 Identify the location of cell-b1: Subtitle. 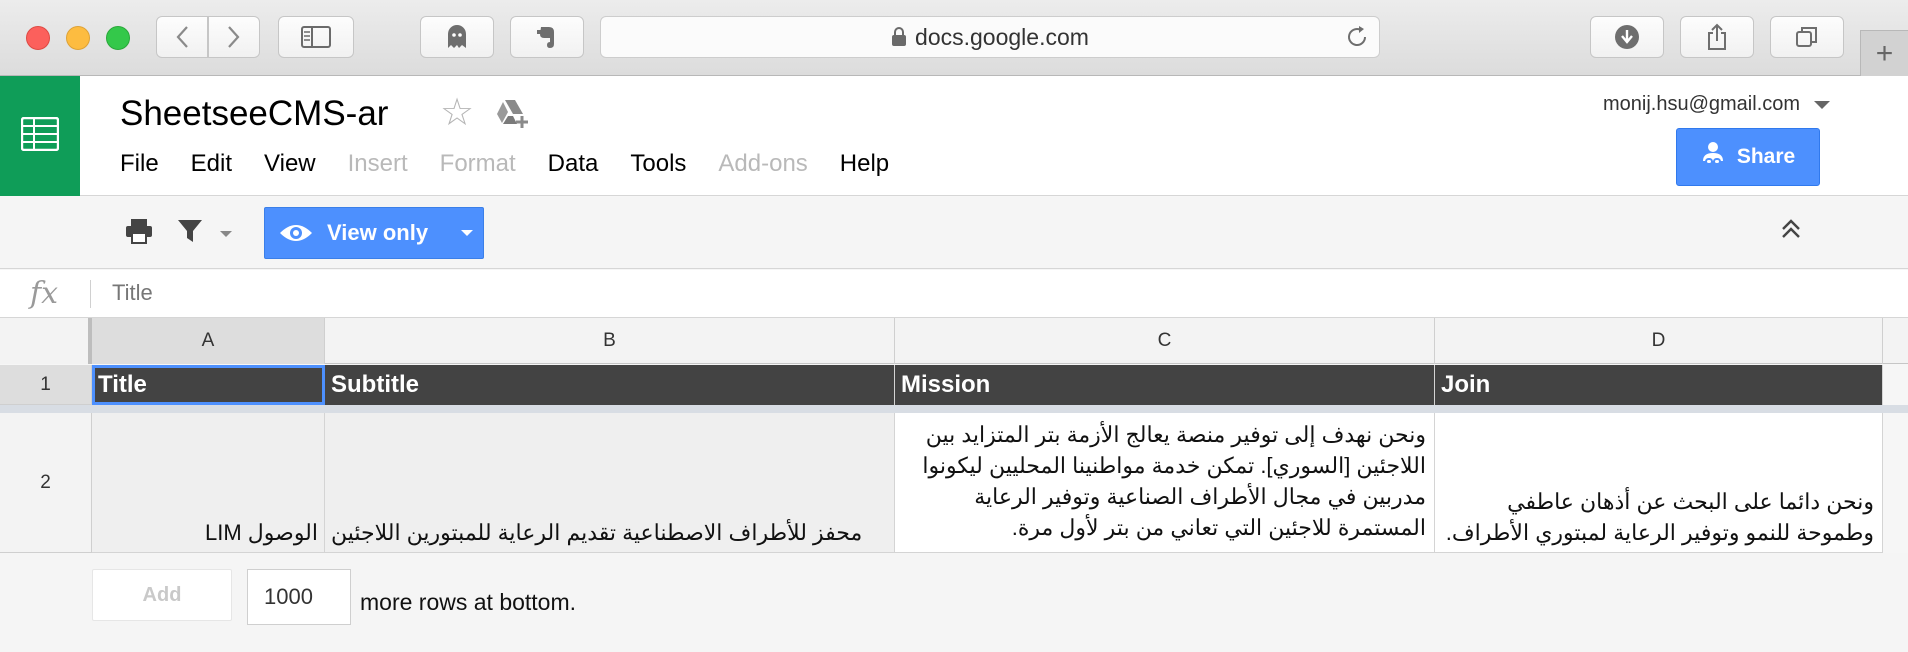
(610, 385).